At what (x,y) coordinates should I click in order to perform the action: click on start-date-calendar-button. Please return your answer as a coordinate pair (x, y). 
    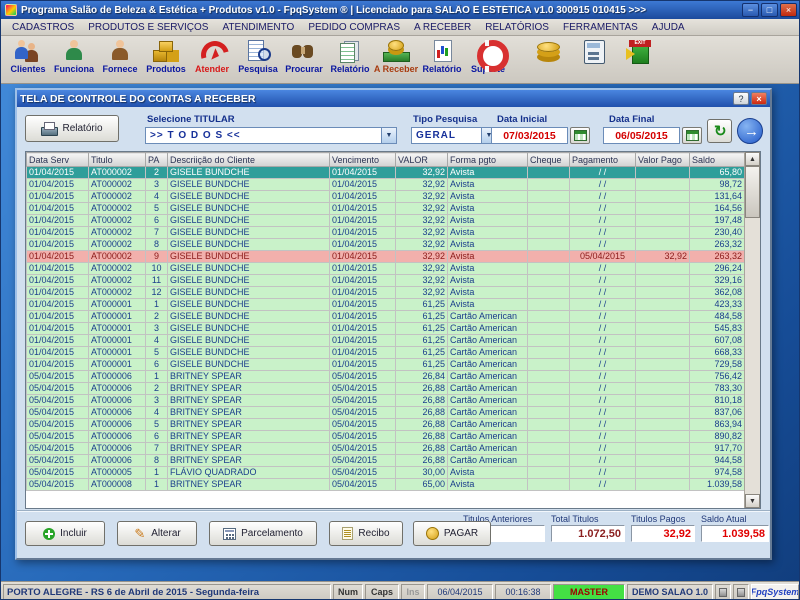
    Looking at the image, I should click on (580, 135).